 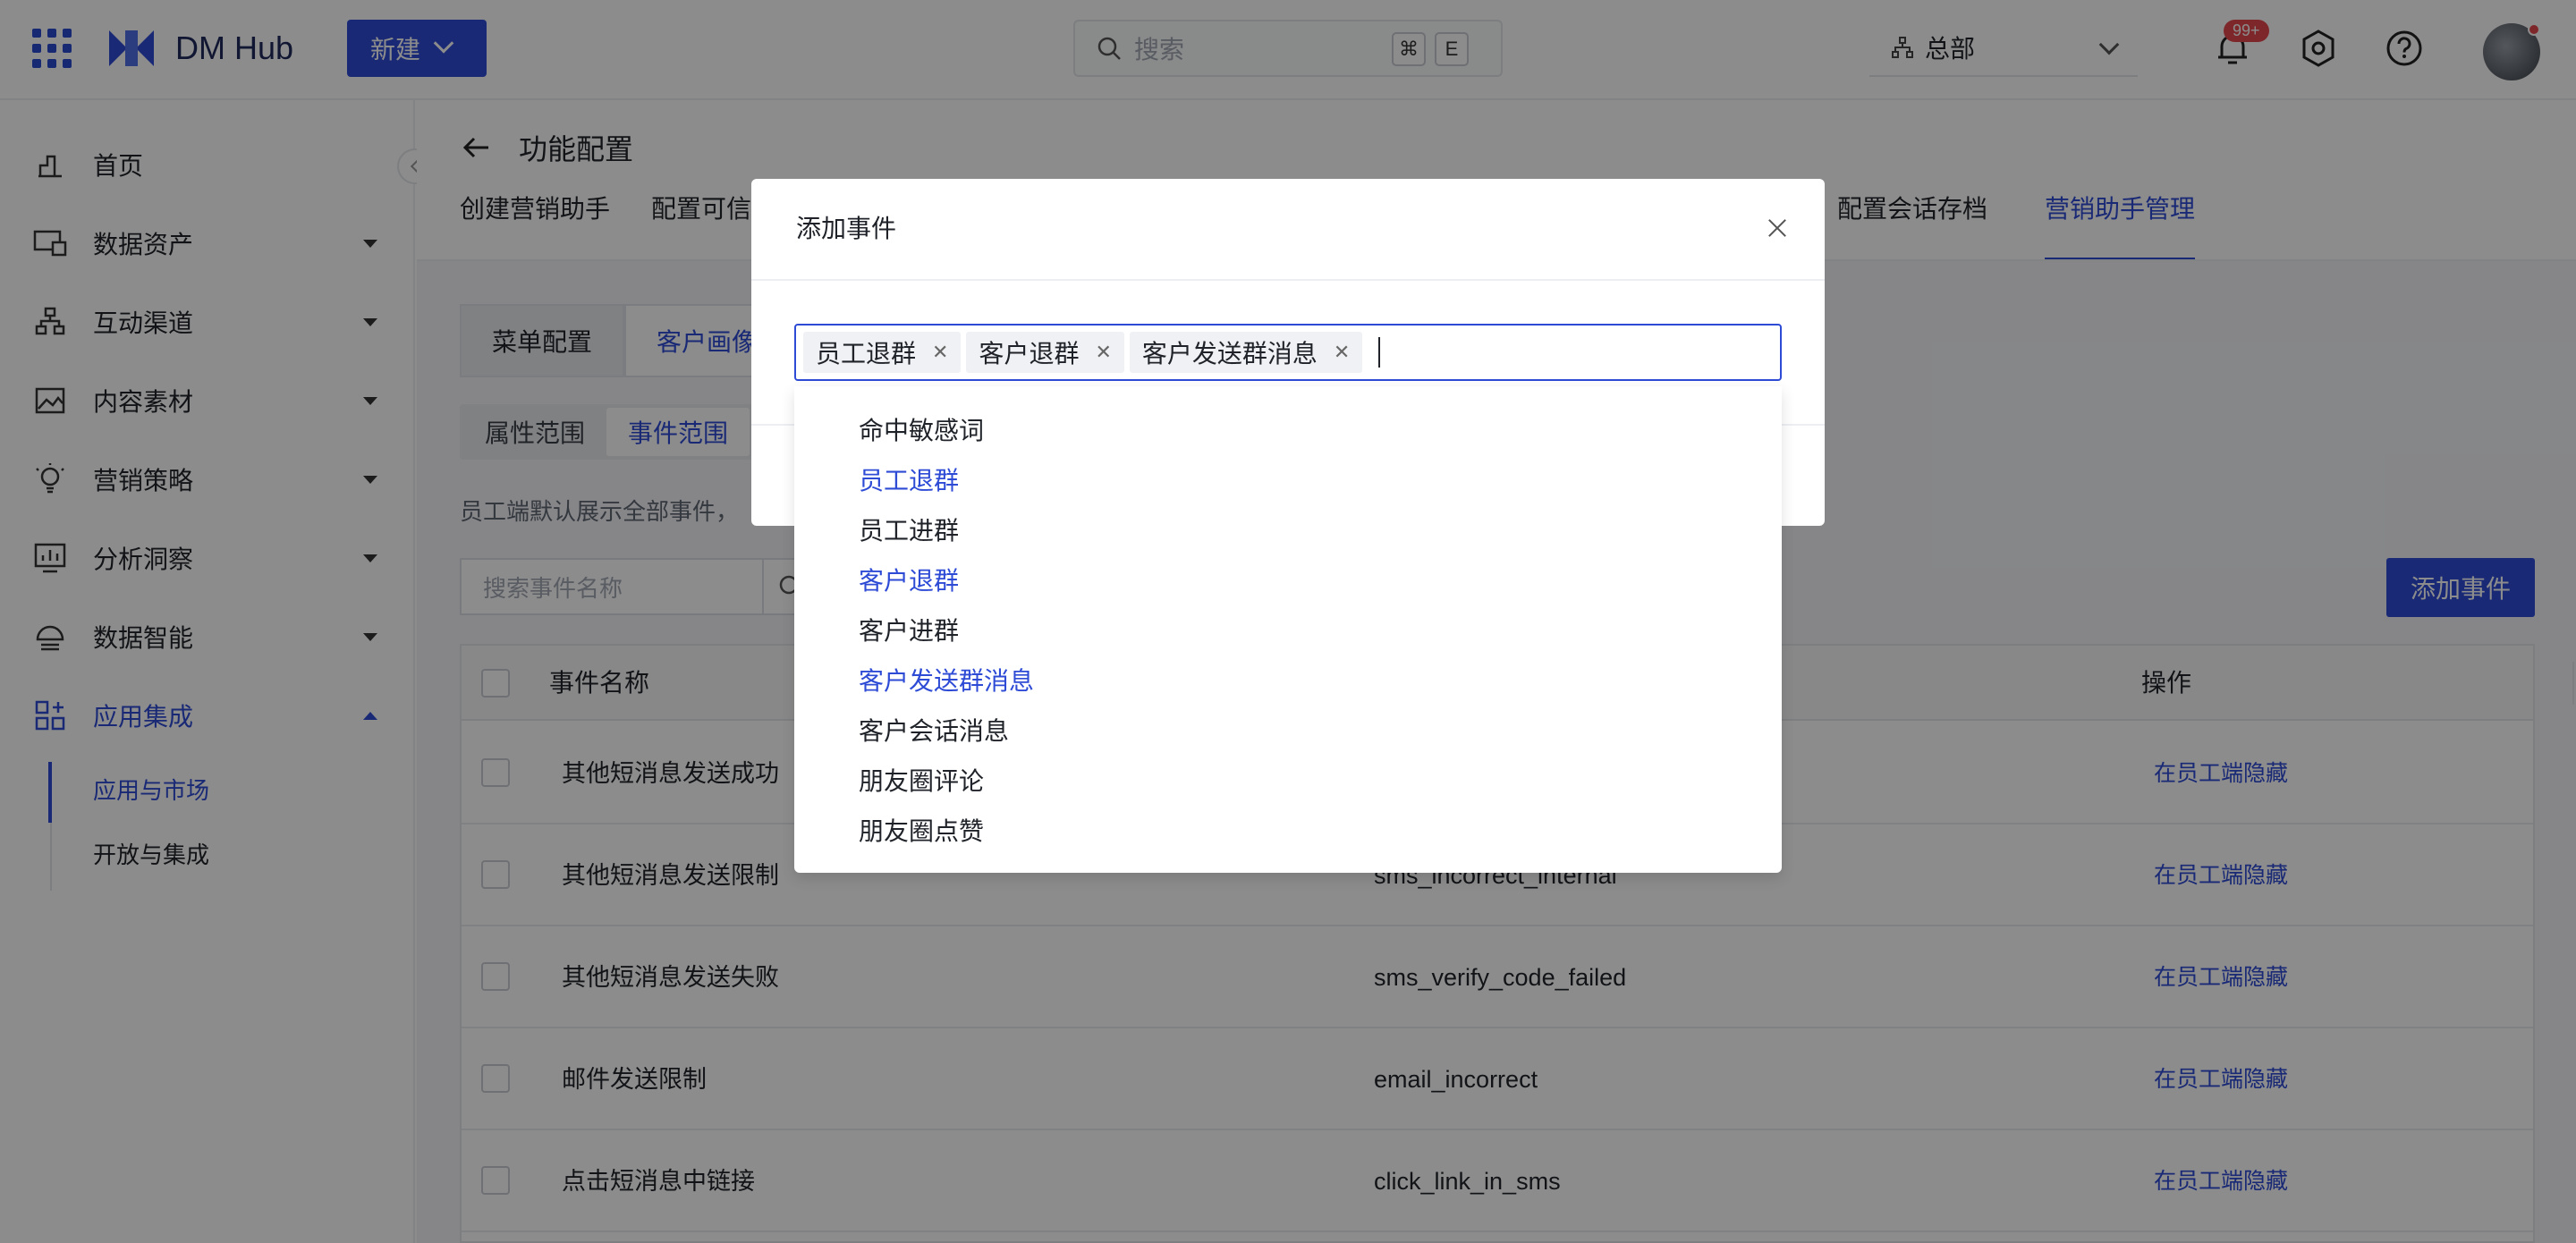 I want to click on tag-label: 客户发送群消息, so click(x=1229, y=354).